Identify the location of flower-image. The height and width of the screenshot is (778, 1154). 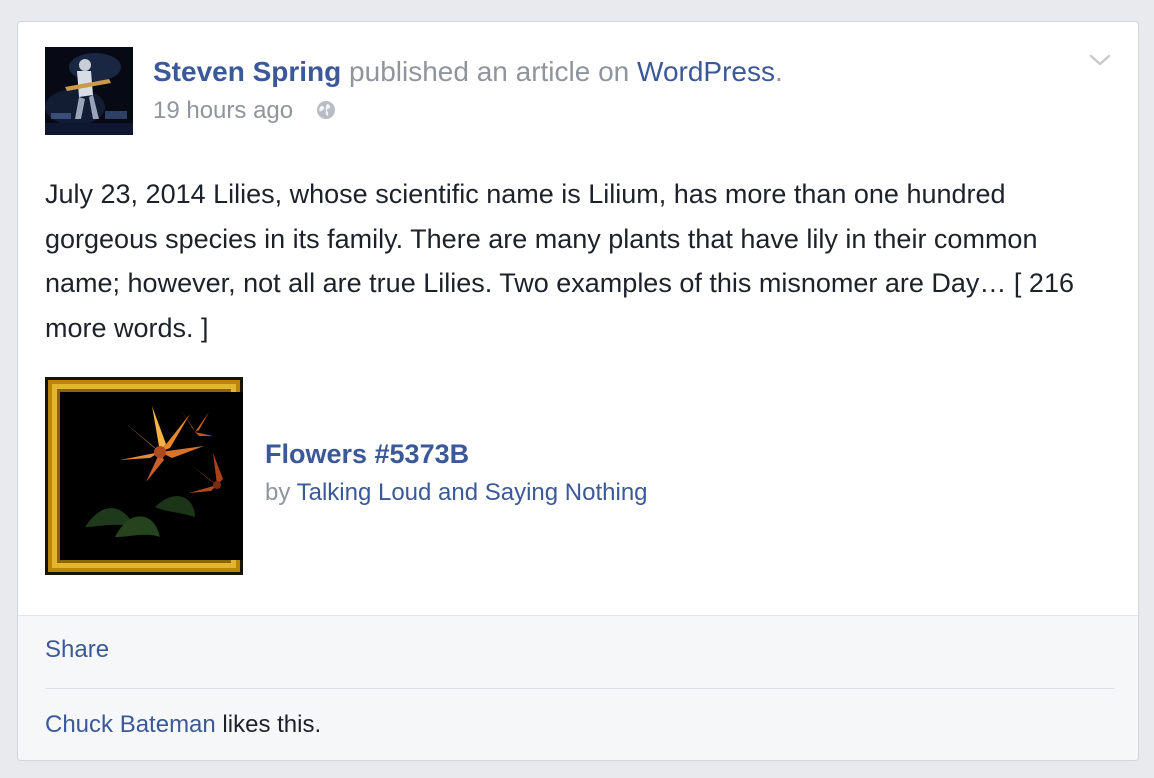
(144, 476).